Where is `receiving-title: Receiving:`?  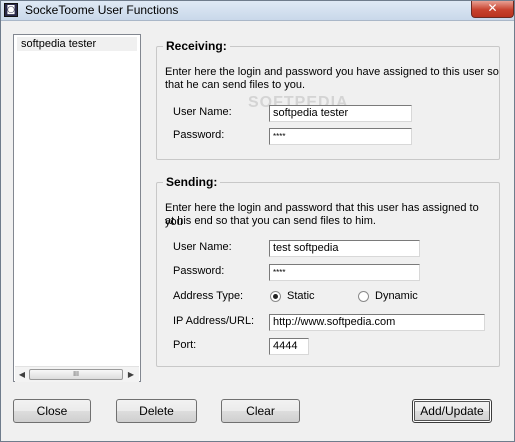 receiving-title: Receiving: is located at coordinates (196, 46).